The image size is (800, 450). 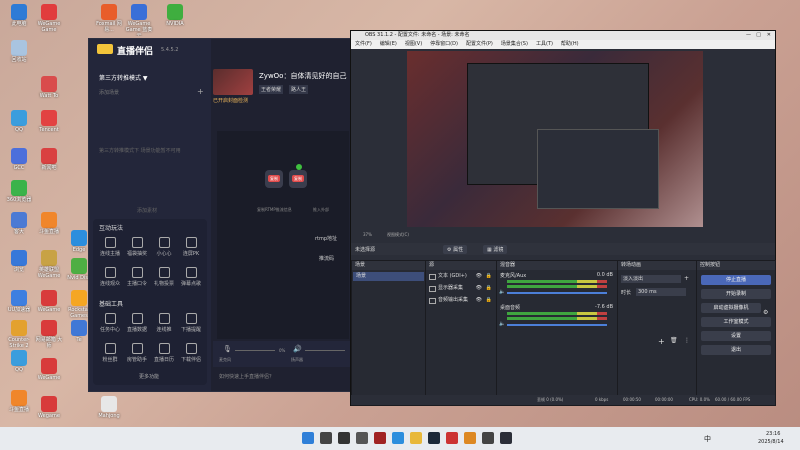 What do you see at coordinates (686, 278) in the screenshot?
I see `transition-add-icon: +` at bounding box center [686, 278].